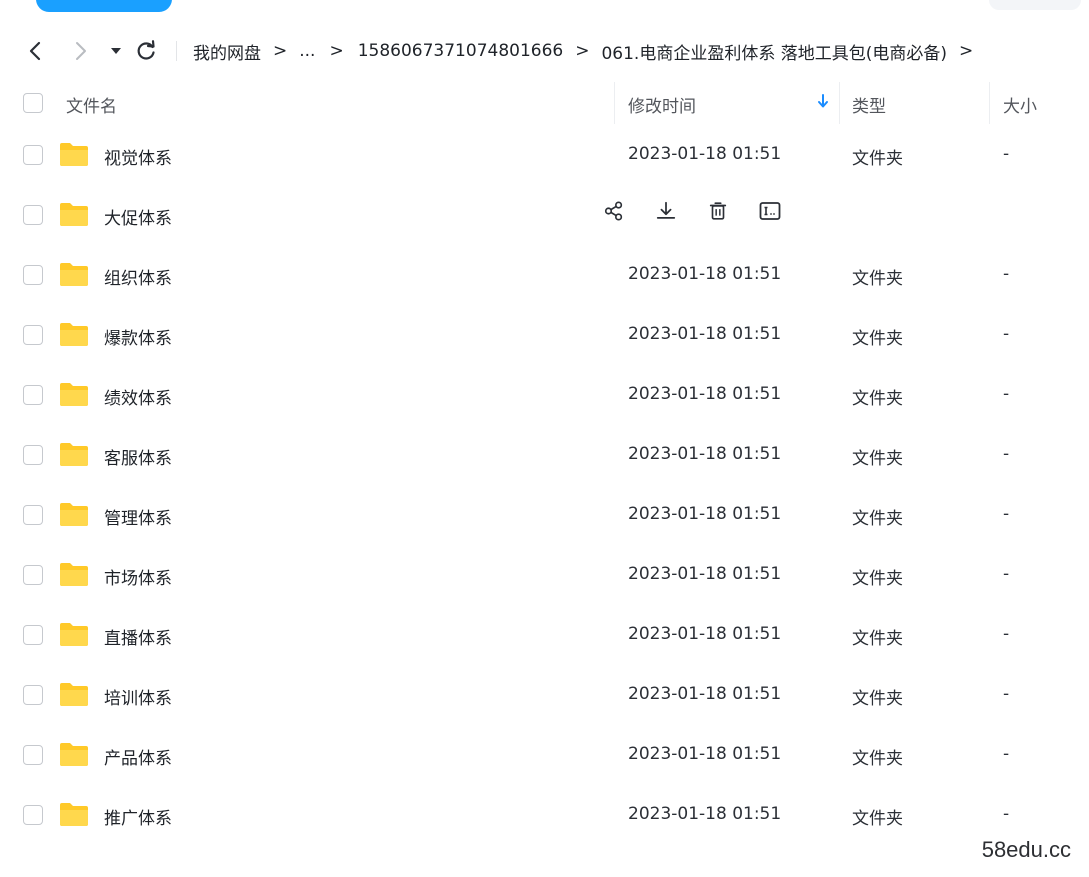 The image size is (1089, 877). Describe the element at coordinates (774, 51) in the screenshot. I see `breadcrumb-item-current: 061.电商企业盈利体系 落地工具包(电商必备)` at that location.